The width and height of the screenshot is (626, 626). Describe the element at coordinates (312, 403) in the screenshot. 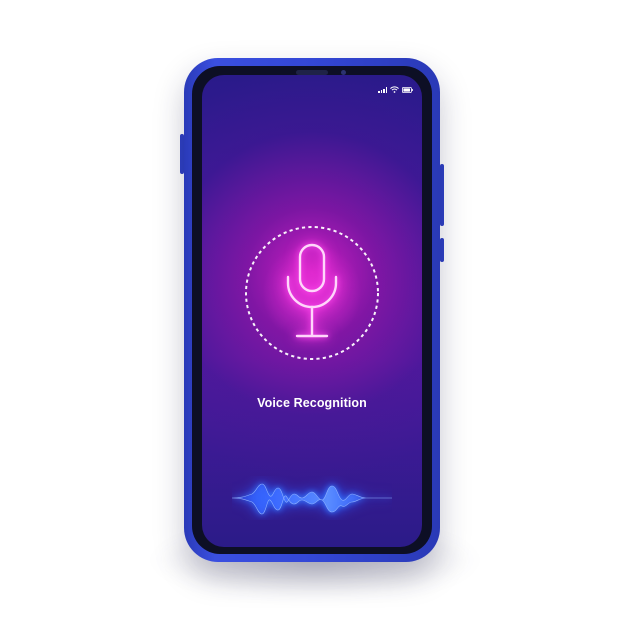

I see `page-title: Voice Recognition` at that location.